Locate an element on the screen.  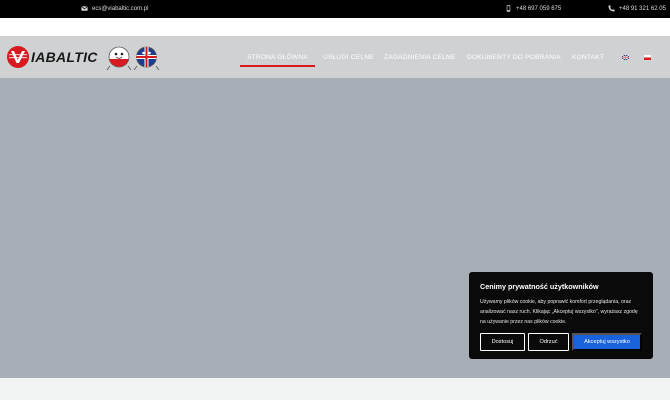
content-strip is located at coordinates (335, 389).